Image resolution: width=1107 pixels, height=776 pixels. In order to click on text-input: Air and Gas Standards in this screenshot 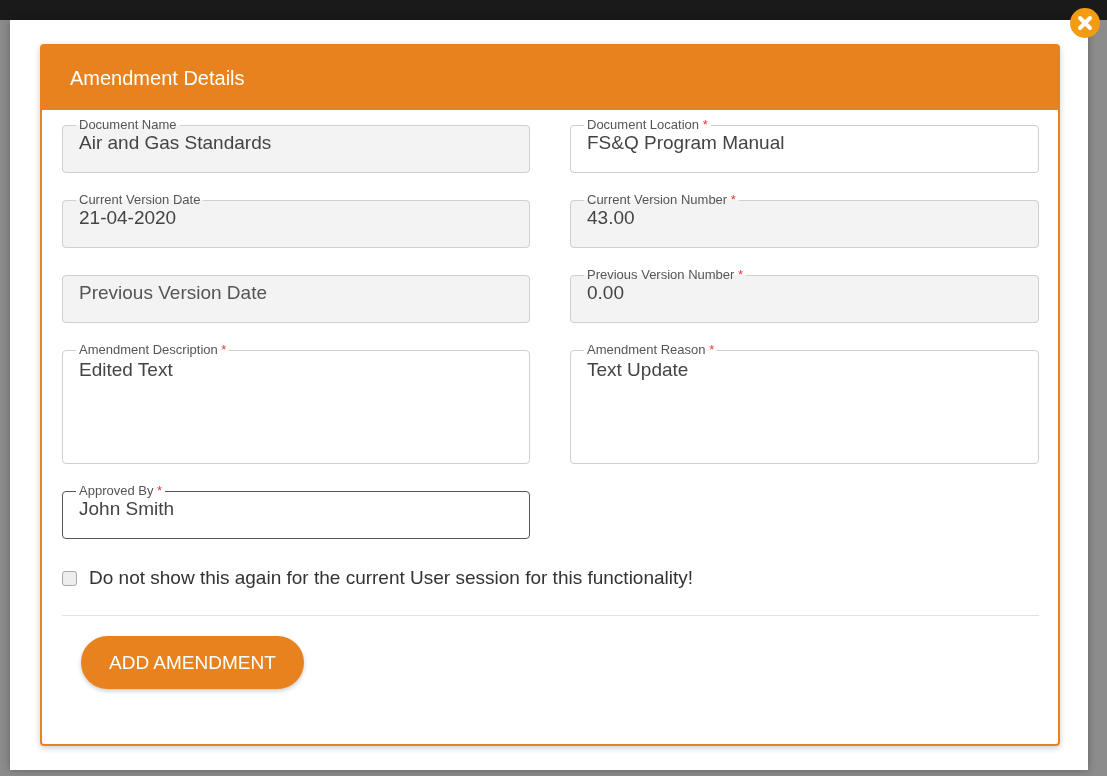, I will do `click(296, 143)`.